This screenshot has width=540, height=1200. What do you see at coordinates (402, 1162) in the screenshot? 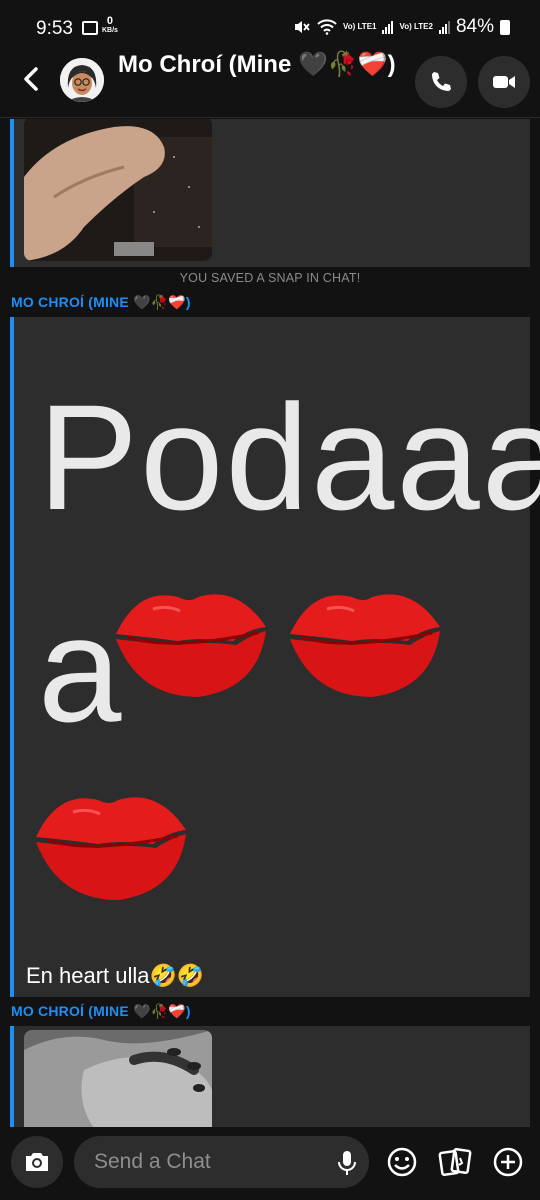
I see `emoji-icon` at bounding box center [402, 1162].